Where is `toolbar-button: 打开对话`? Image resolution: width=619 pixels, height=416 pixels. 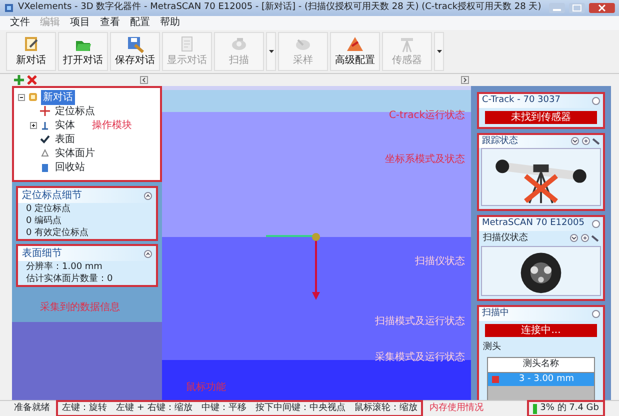 toolbar-button: 打开对话 is located at coordinates (83, 51).